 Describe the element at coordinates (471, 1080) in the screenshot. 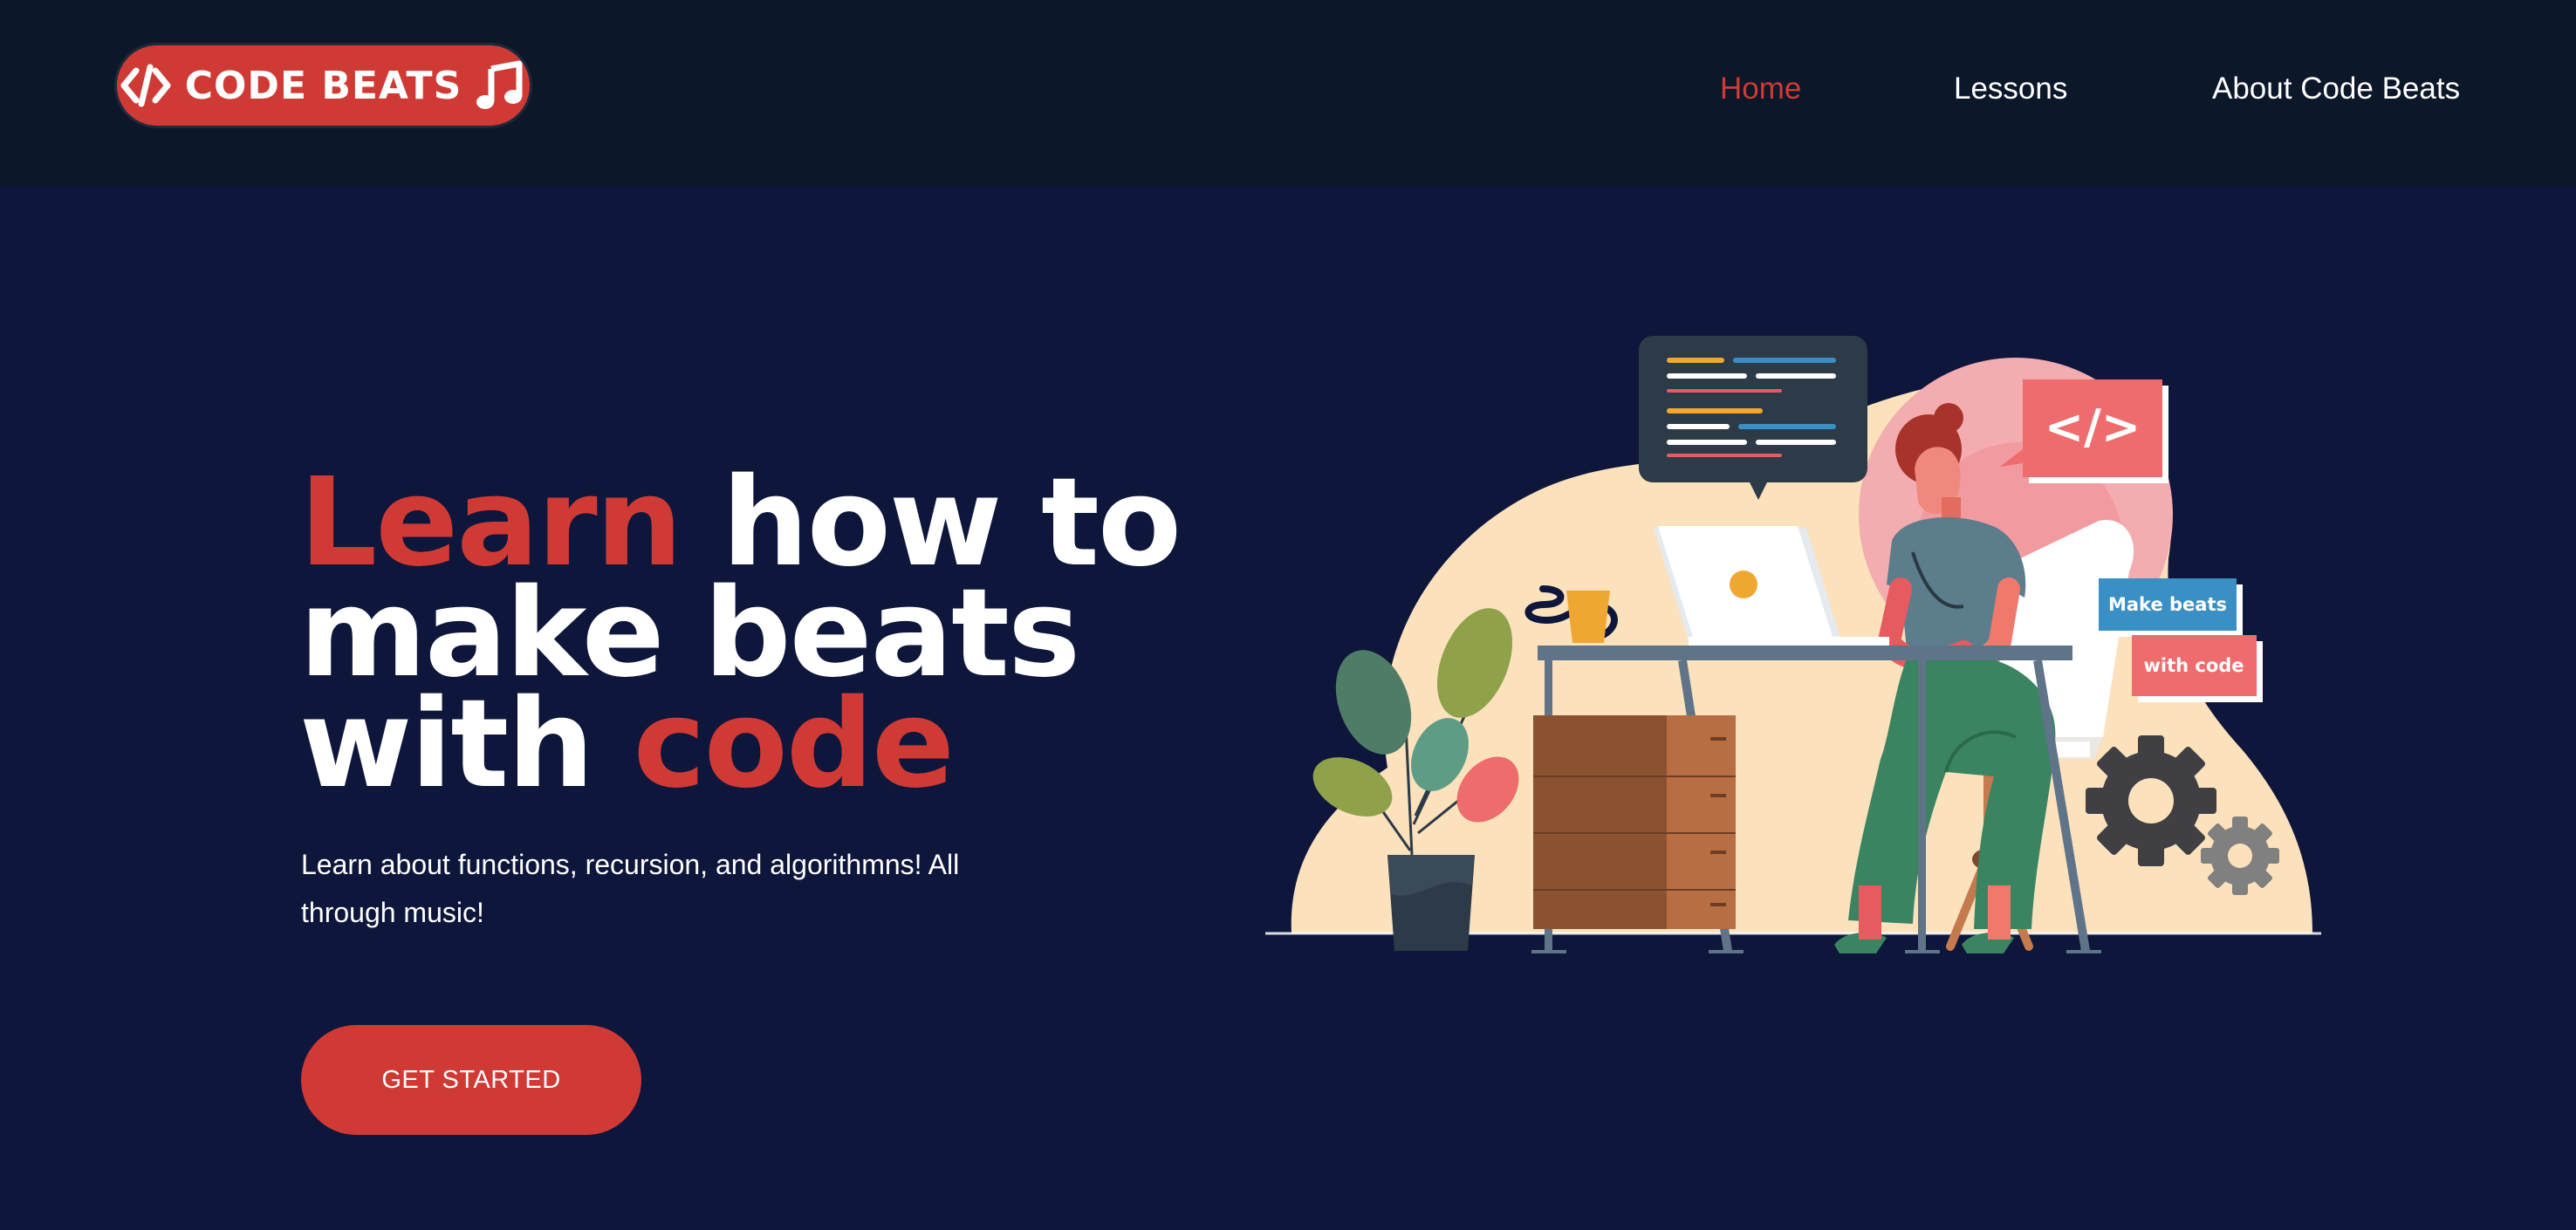

I see `get-started-button: GET STARTED` at that location.